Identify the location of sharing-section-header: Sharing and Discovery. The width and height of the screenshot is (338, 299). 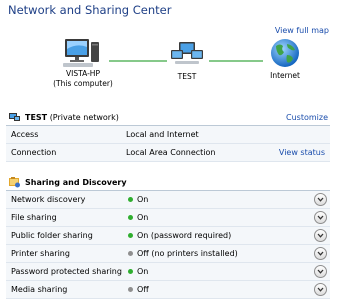
(169, 182).